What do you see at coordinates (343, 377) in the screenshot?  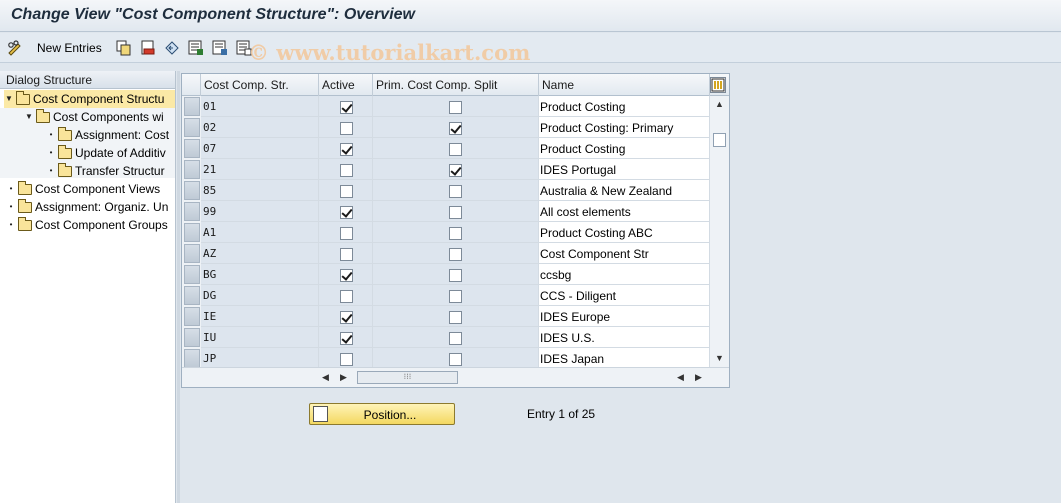 I see `scroll-right-icon: ▶` at bounding box center [343, 377].